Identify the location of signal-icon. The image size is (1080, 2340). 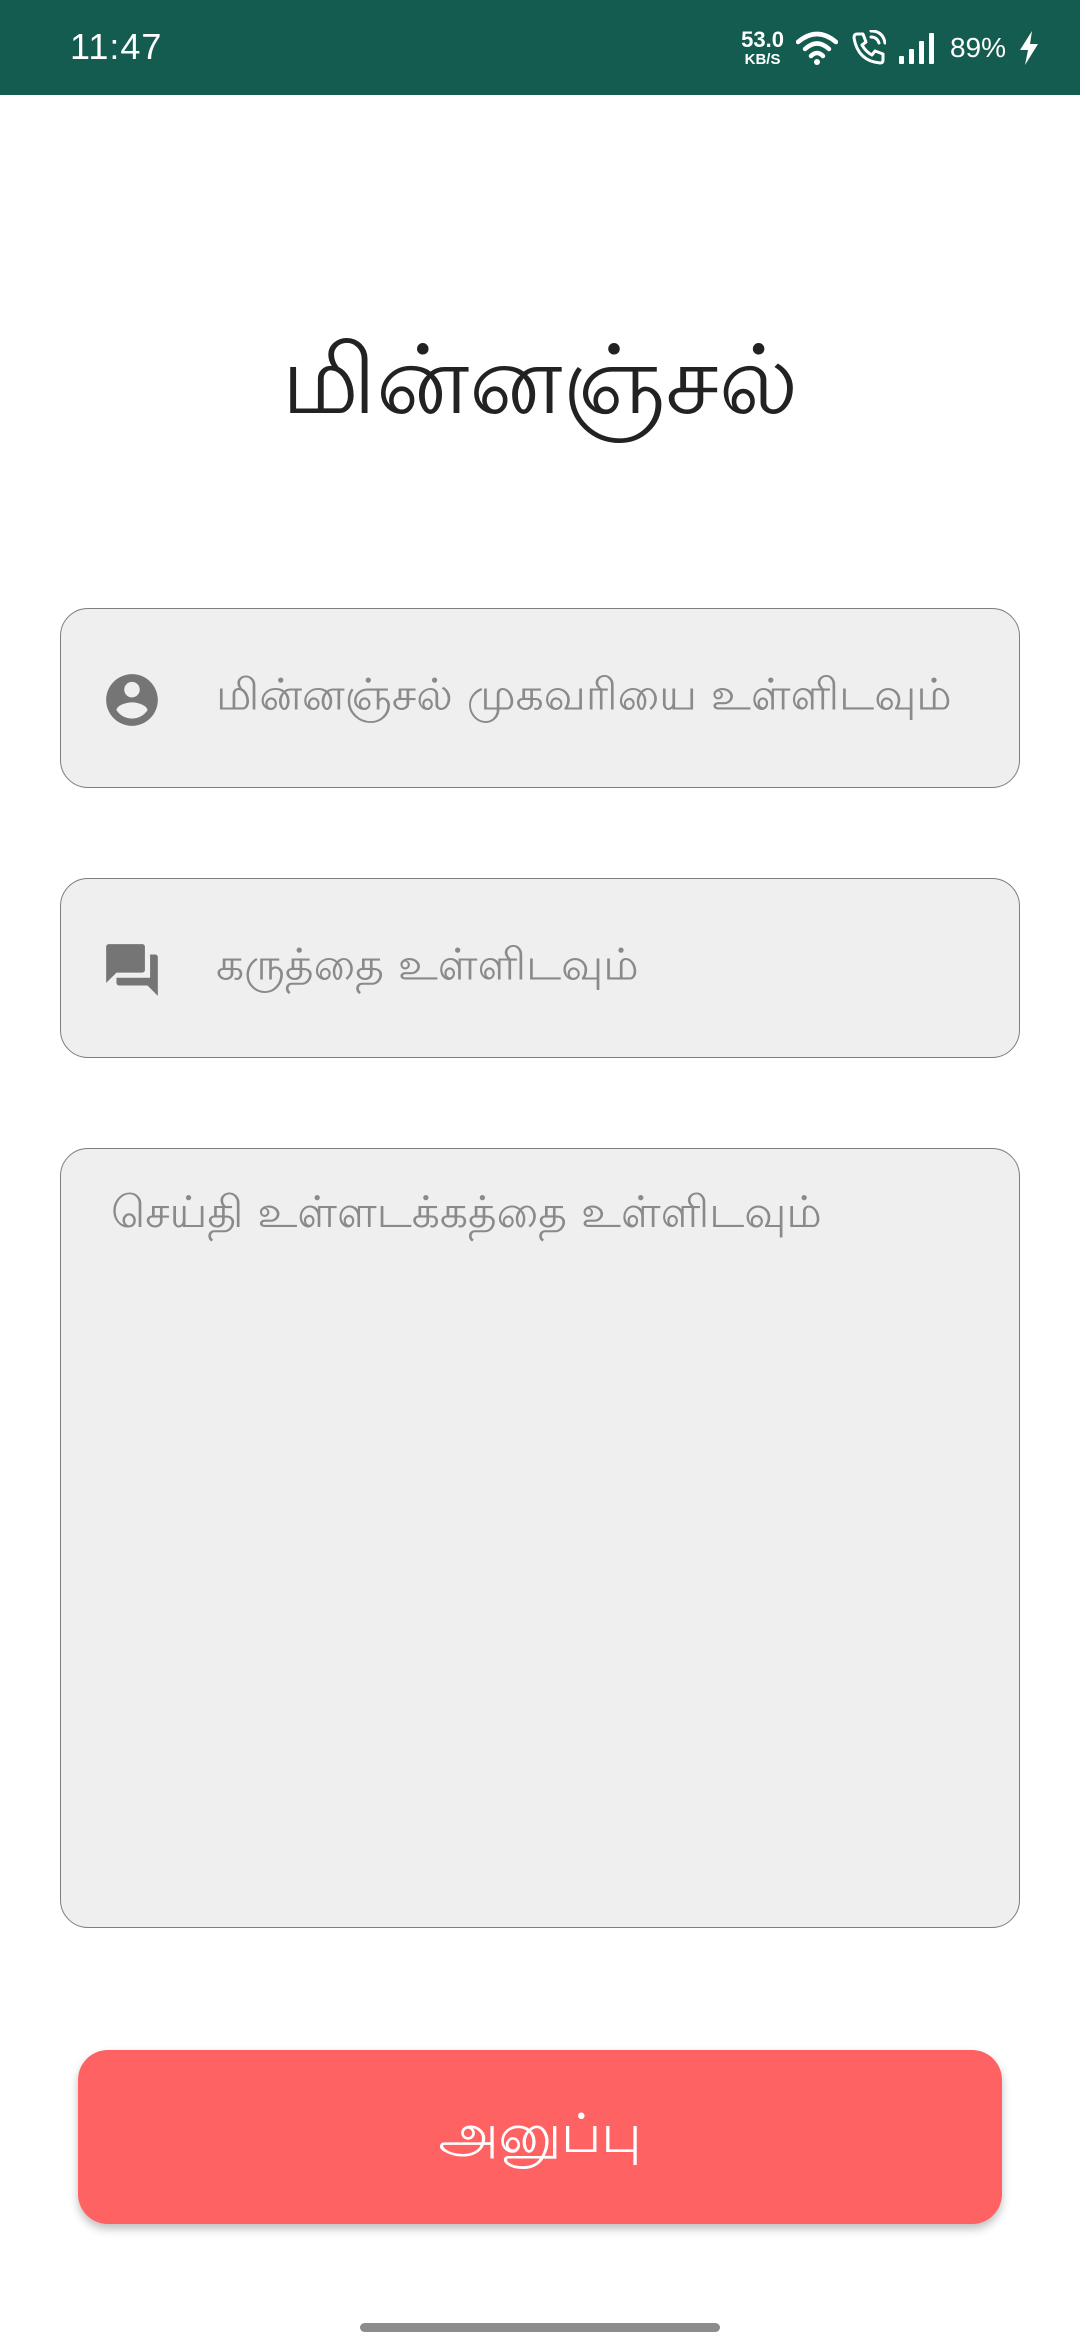
(916, 48).